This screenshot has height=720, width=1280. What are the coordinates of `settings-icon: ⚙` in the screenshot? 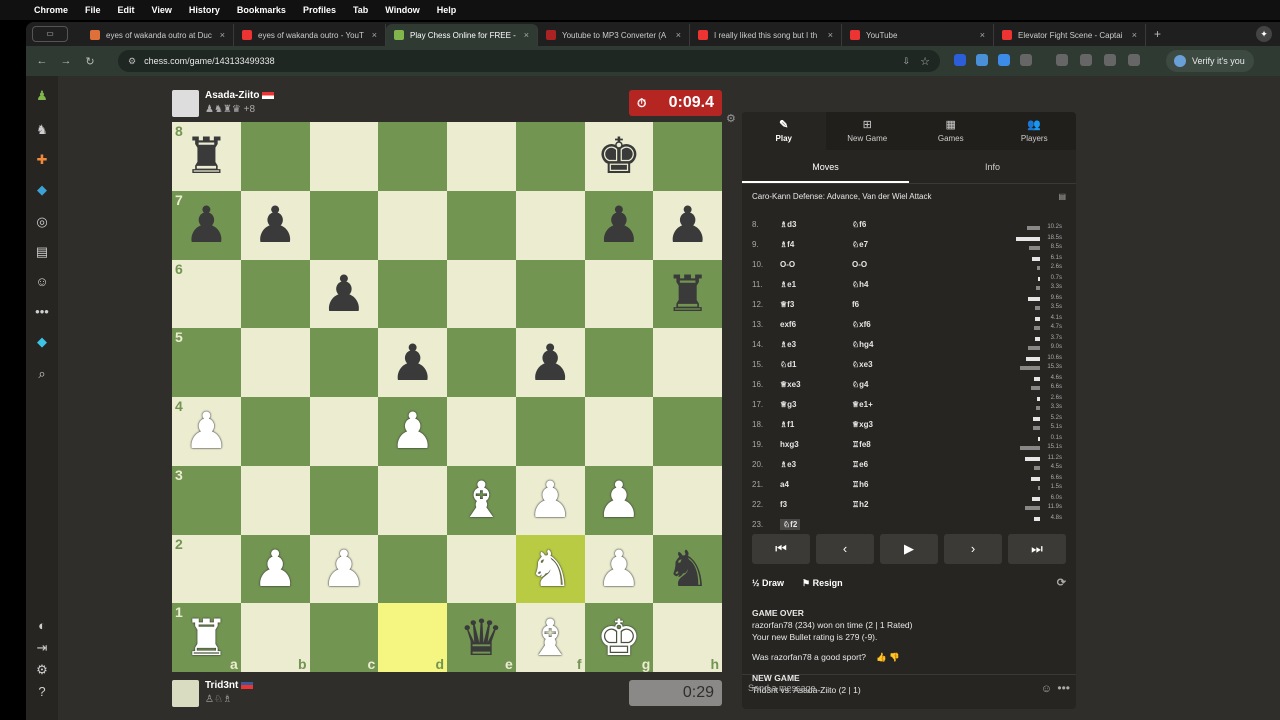 It's located at (42, 670).